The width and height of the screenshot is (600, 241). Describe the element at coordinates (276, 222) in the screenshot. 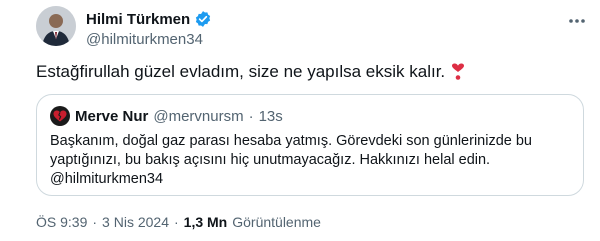

I see `views-label: Görüntülenme` at that location.